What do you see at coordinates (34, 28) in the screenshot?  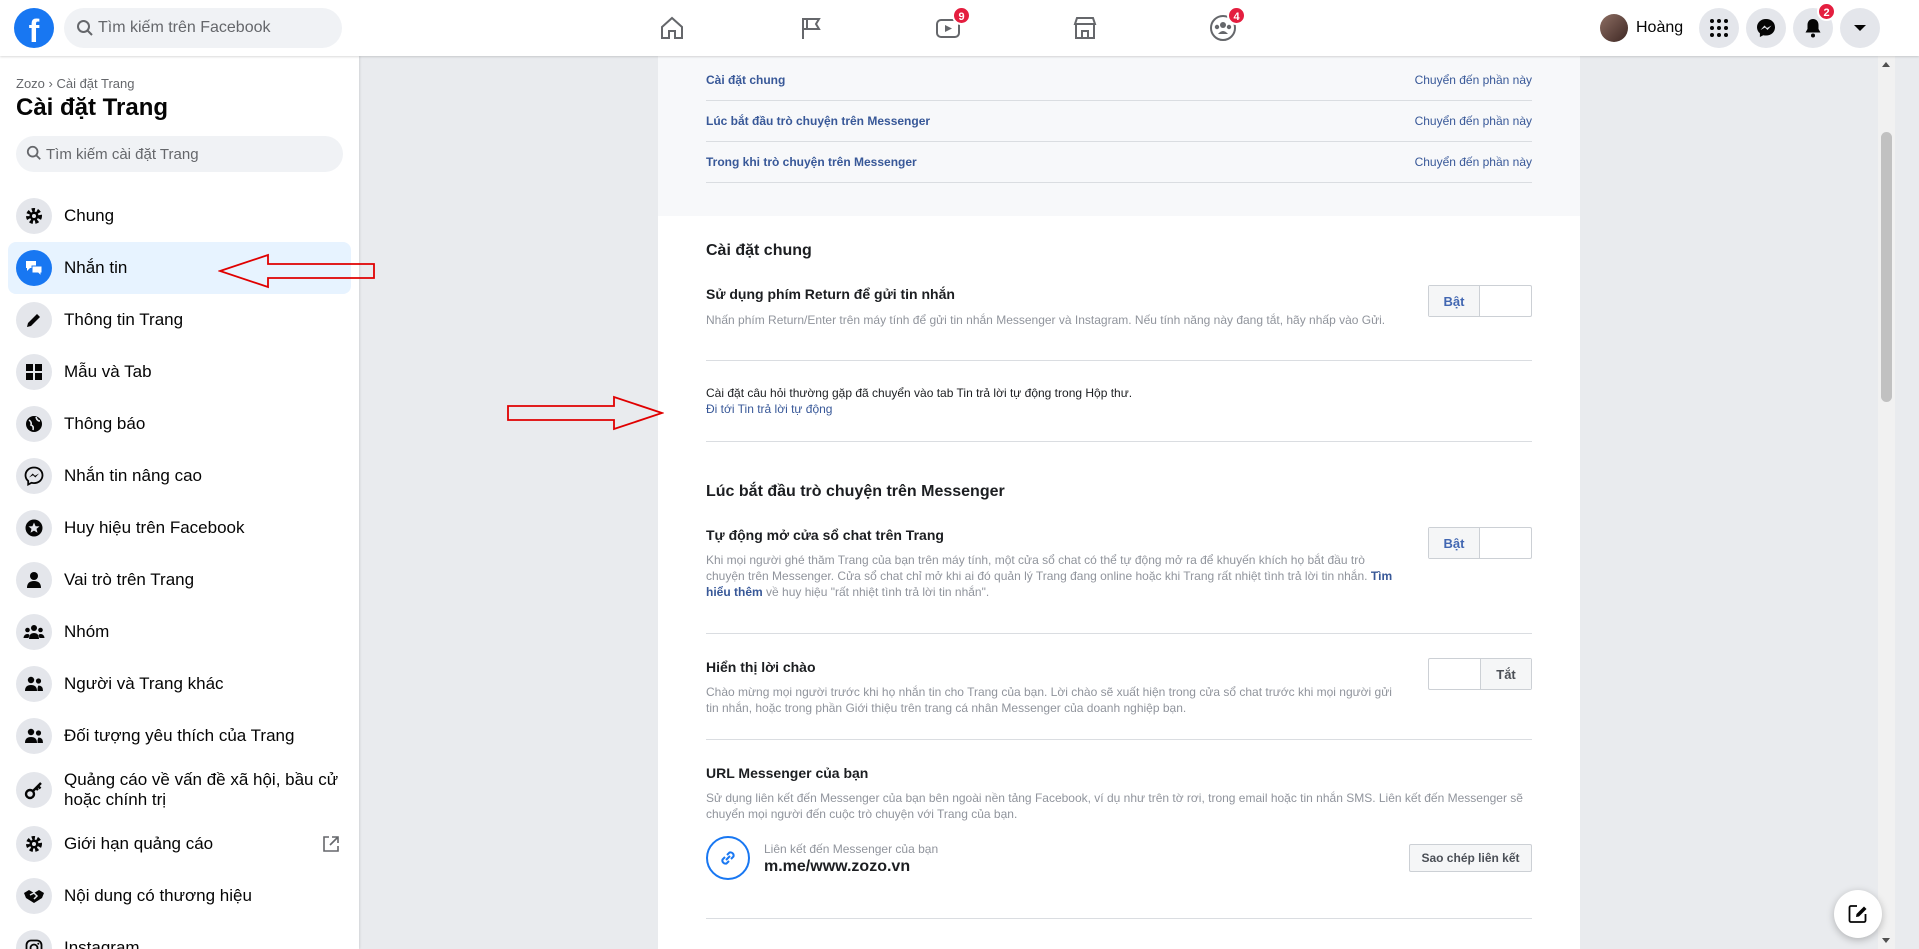 I see `facebook-logo: f` at bounding box center [34, 28].